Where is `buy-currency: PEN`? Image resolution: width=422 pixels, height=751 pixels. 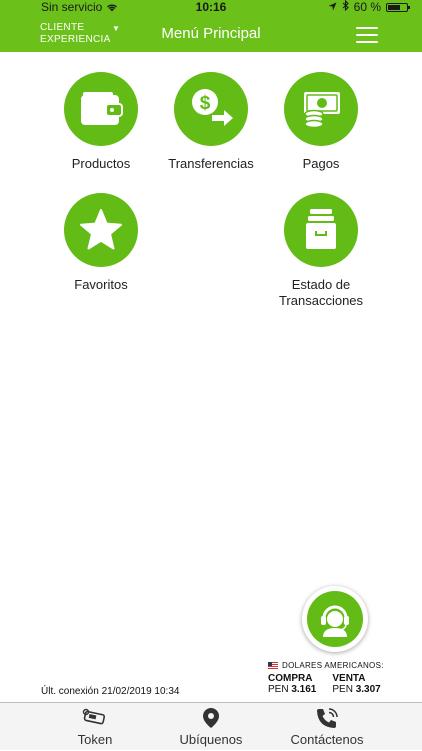
buy-currency: PEN is located at coordinates (278, 689).